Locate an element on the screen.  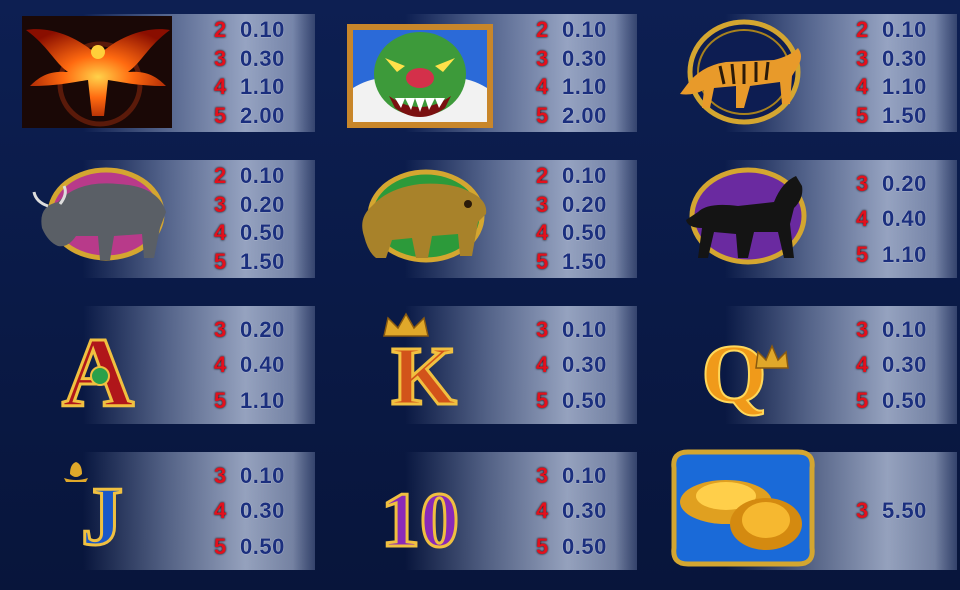
payout-row: 3 0.10 is located at coordinates (586, 475).